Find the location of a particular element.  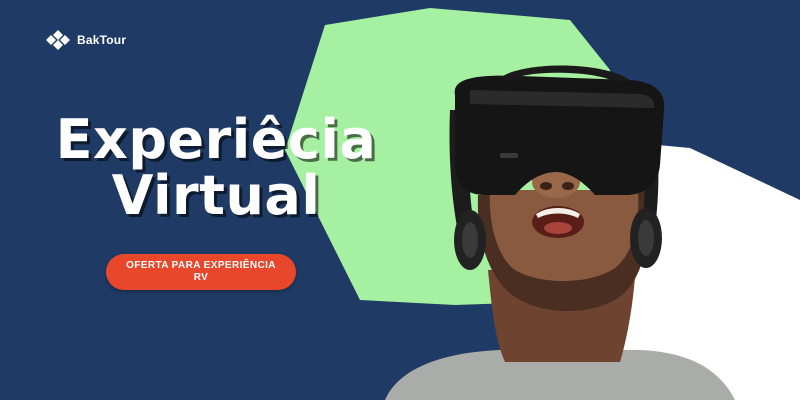

cta-label-line-1: OFERTA PARA EXPERIÊNCIA is located at coordinates (201, 265).